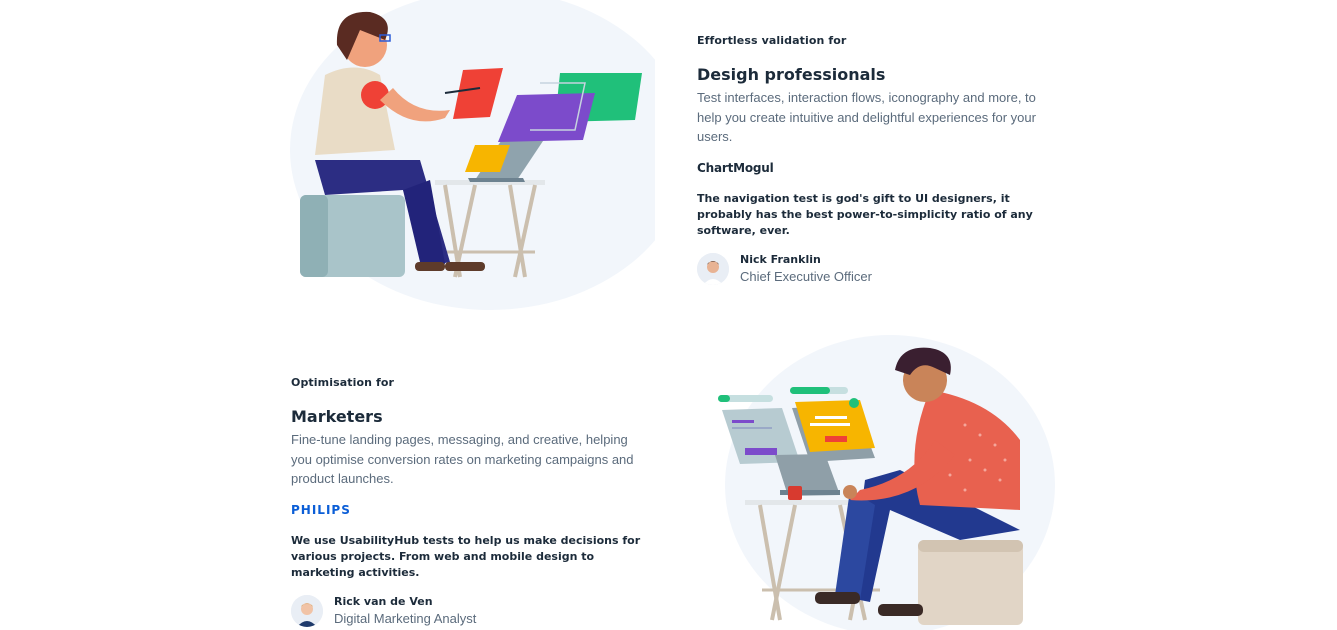 This screenshot has width=1337, height=630. What do you see at coordinates (343, 382) in the screenshot?
I see `section-eyebrow: Optimisation for` at bounding box center [343, 382].